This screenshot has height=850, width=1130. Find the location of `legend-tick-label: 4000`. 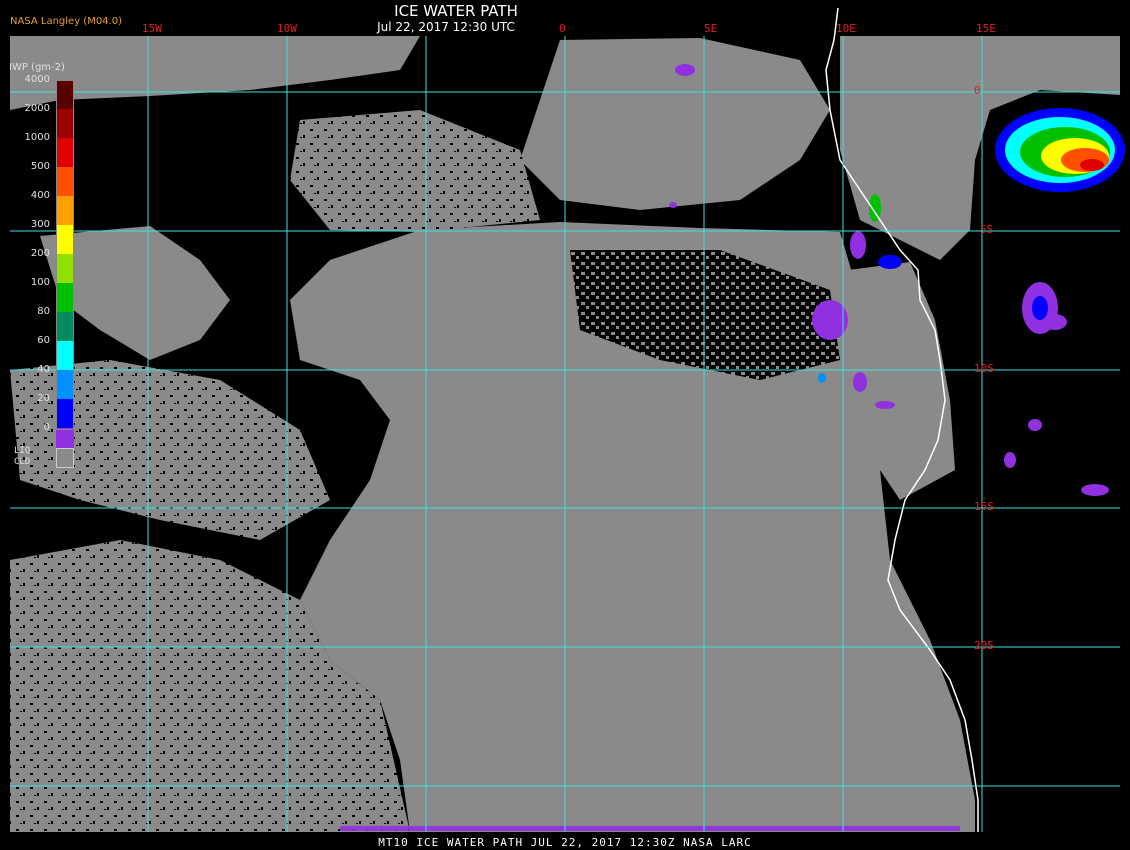

legend-tick-label: 4000 is located at coordinates (37, 79).